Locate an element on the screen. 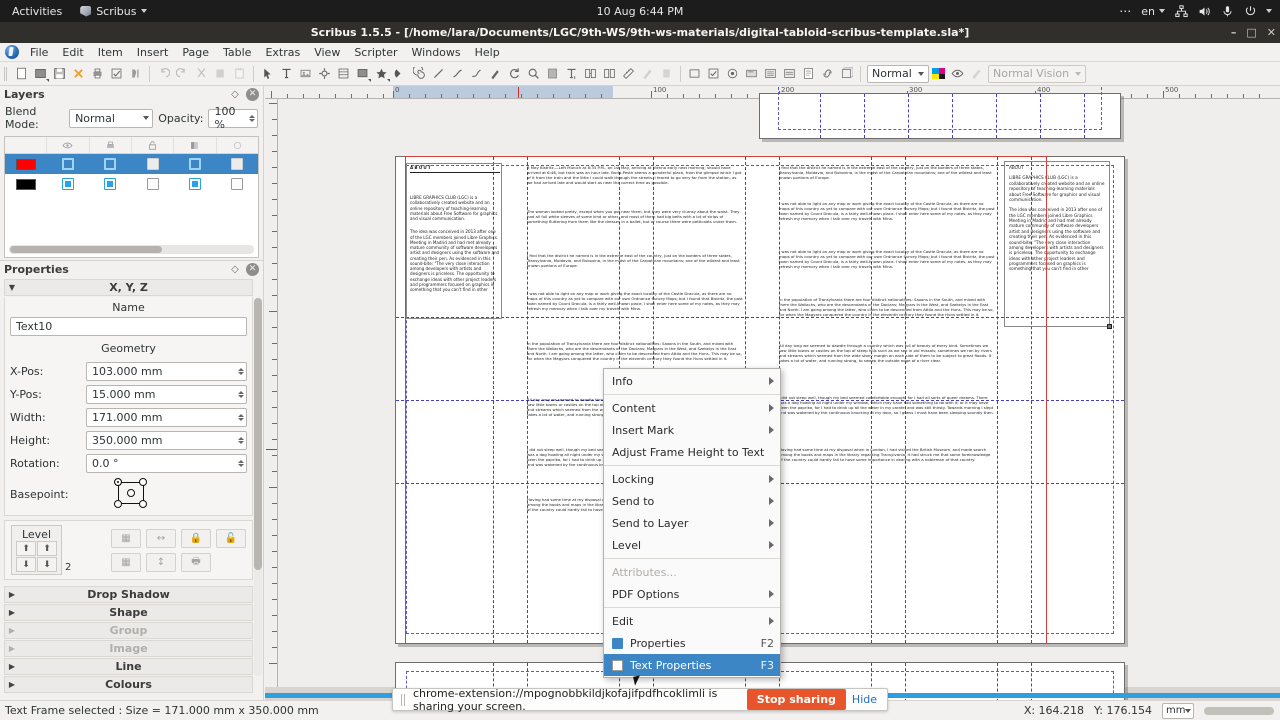 This screenshot has height=720, width=1280. zoom-icon is located at coordinates (533, 73).